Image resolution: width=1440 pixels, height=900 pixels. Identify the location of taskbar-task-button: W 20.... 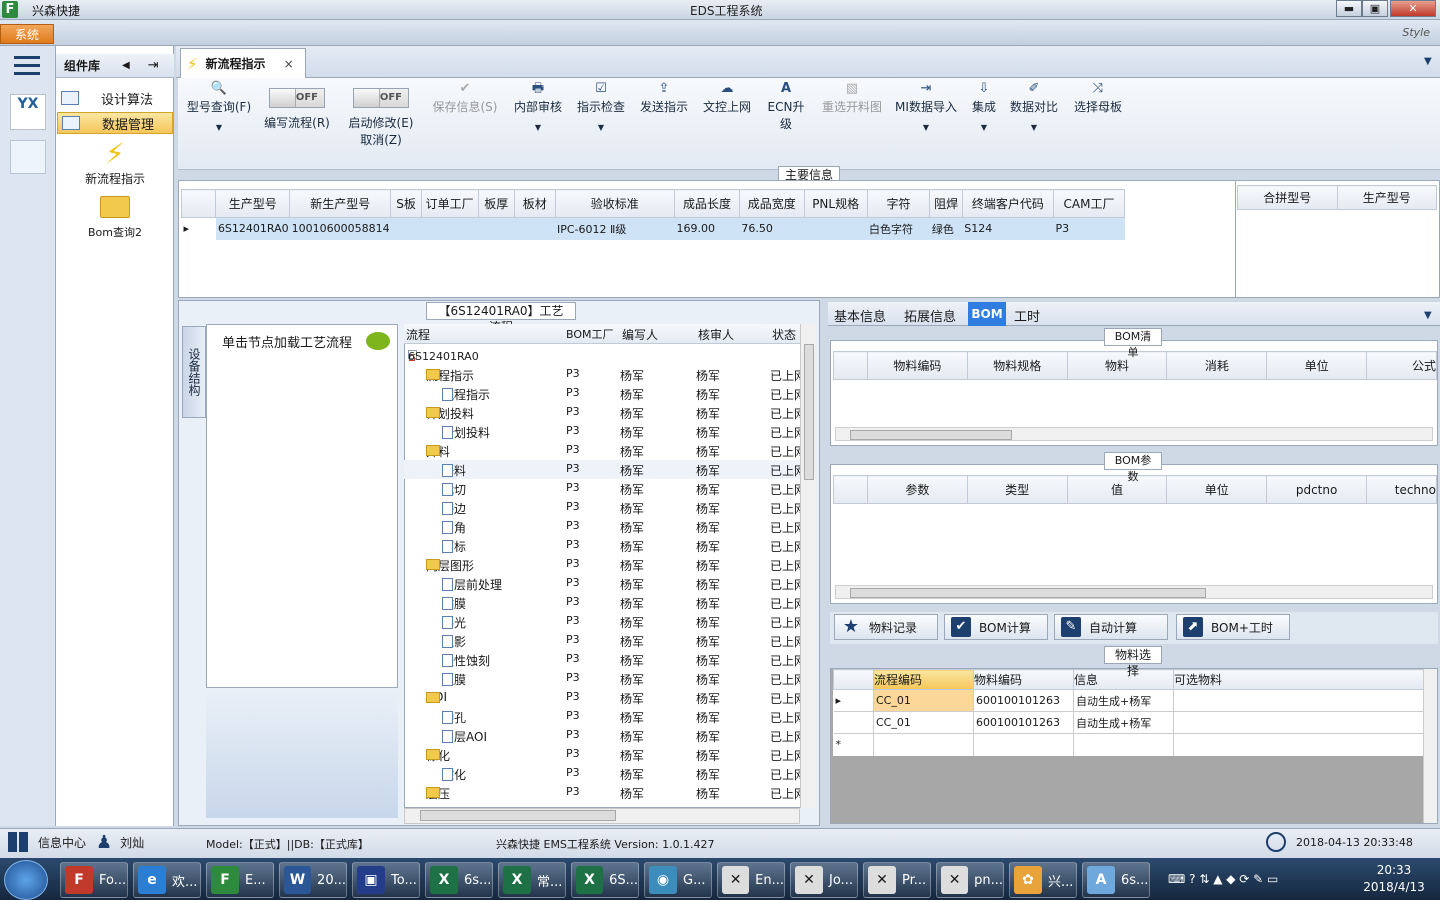
(313, 880).